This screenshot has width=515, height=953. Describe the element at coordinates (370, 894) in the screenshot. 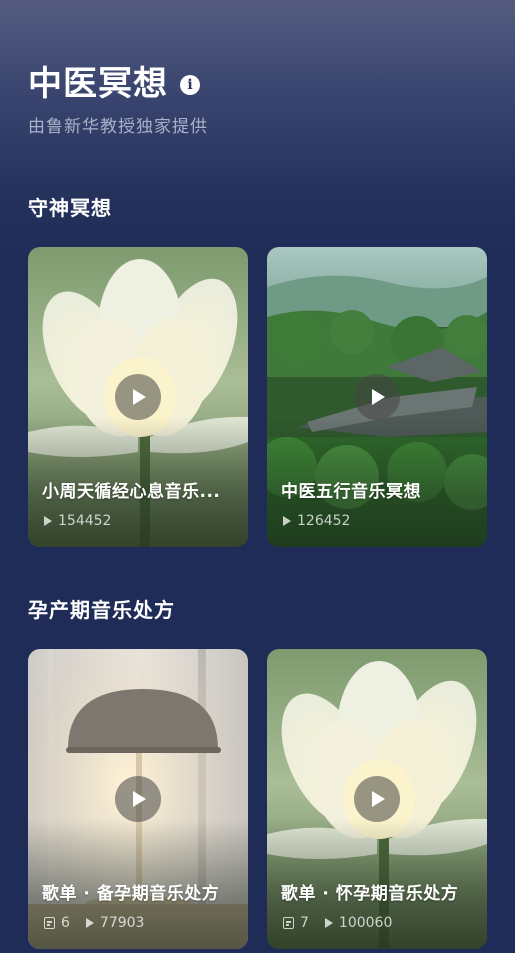

I see `card-title: 歌单 · 怀孕期音乐处方` at that location.